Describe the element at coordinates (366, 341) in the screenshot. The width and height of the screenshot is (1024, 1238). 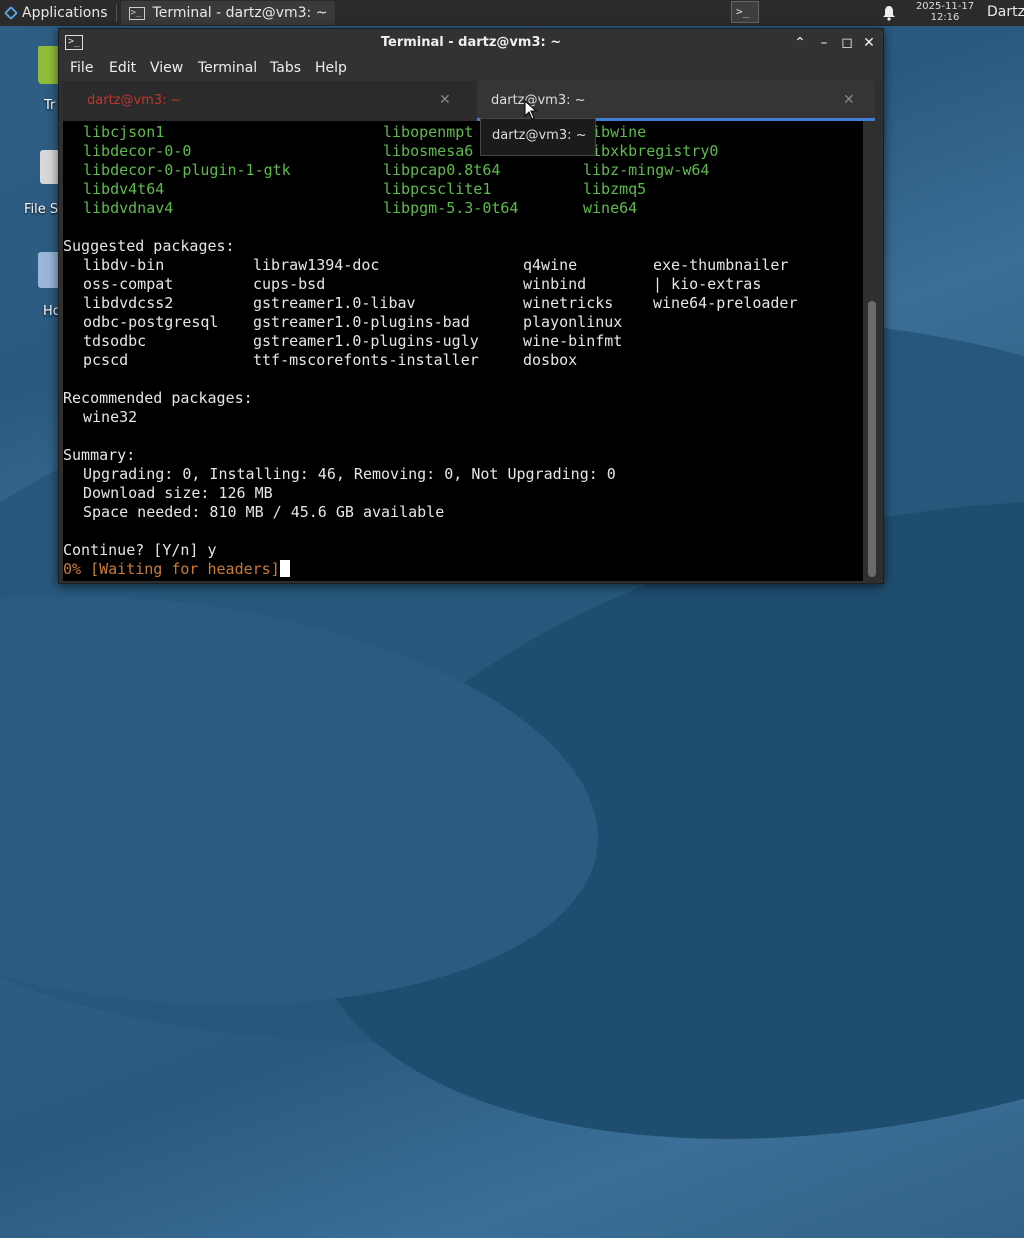
I see `package-name: gstreamer1.0-plugins-ugly` at that location.